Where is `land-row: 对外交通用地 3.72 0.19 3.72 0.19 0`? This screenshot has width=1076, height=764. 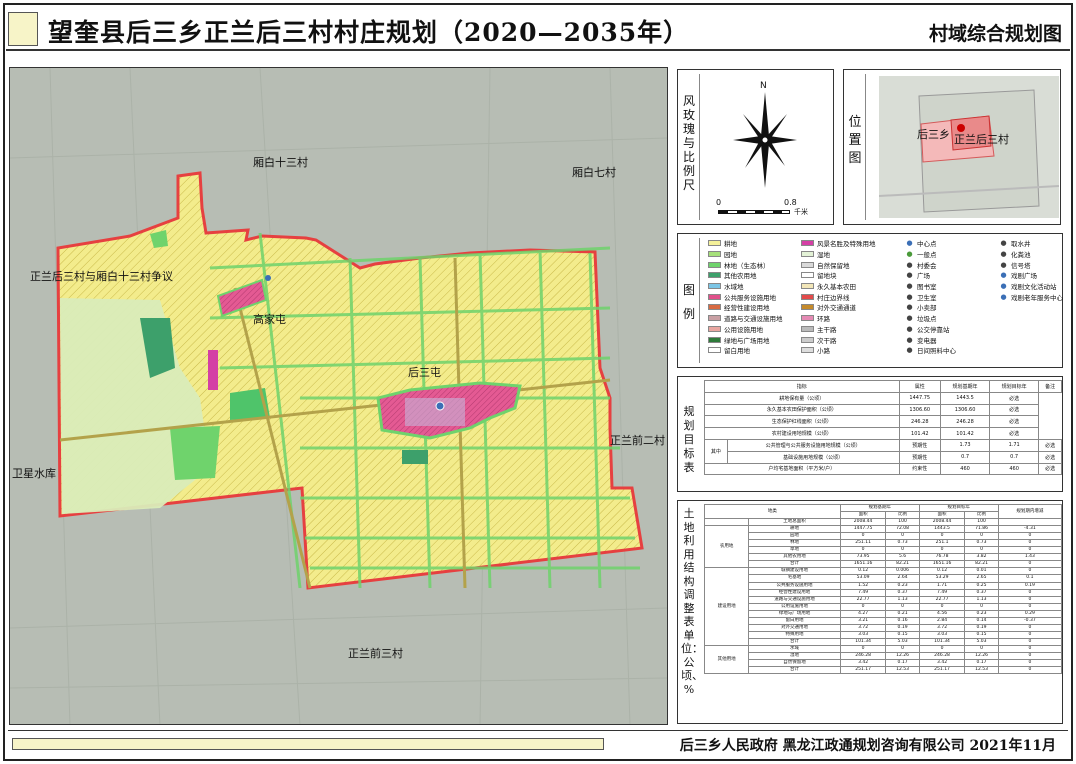 land-row: 对外交通用地 3.72 0.19 3.72 0.19 0 is located at coordinates (884, 627).